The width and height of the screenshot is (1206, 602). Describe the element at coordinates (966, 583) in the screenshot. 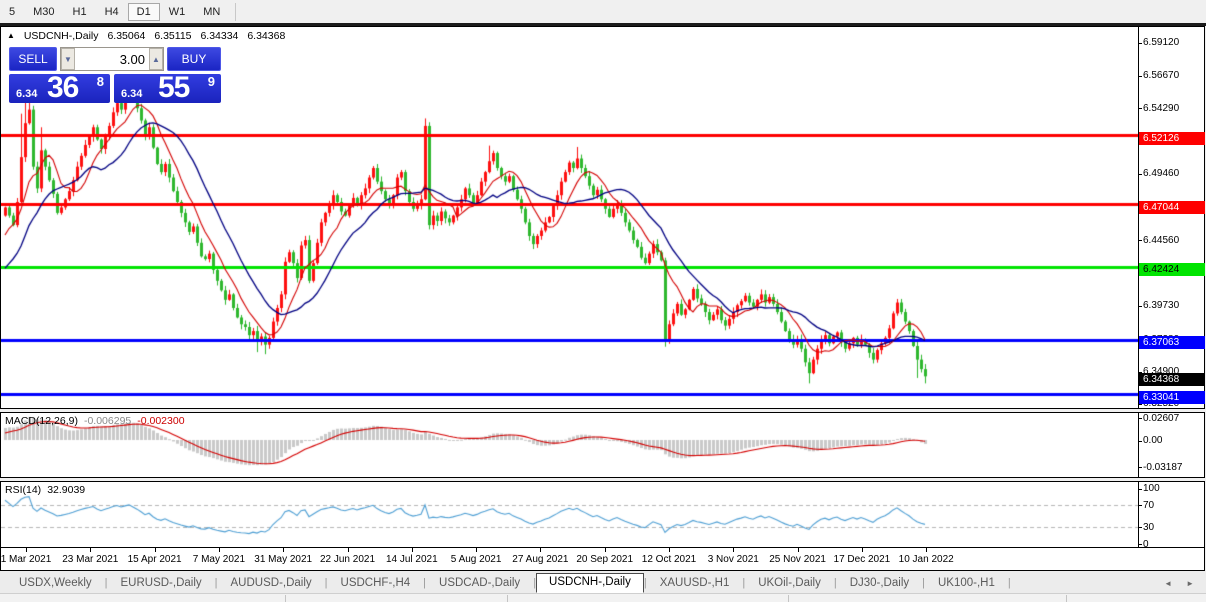

I see `chart-tab-uk100h1: UK100-,H1` at that location.